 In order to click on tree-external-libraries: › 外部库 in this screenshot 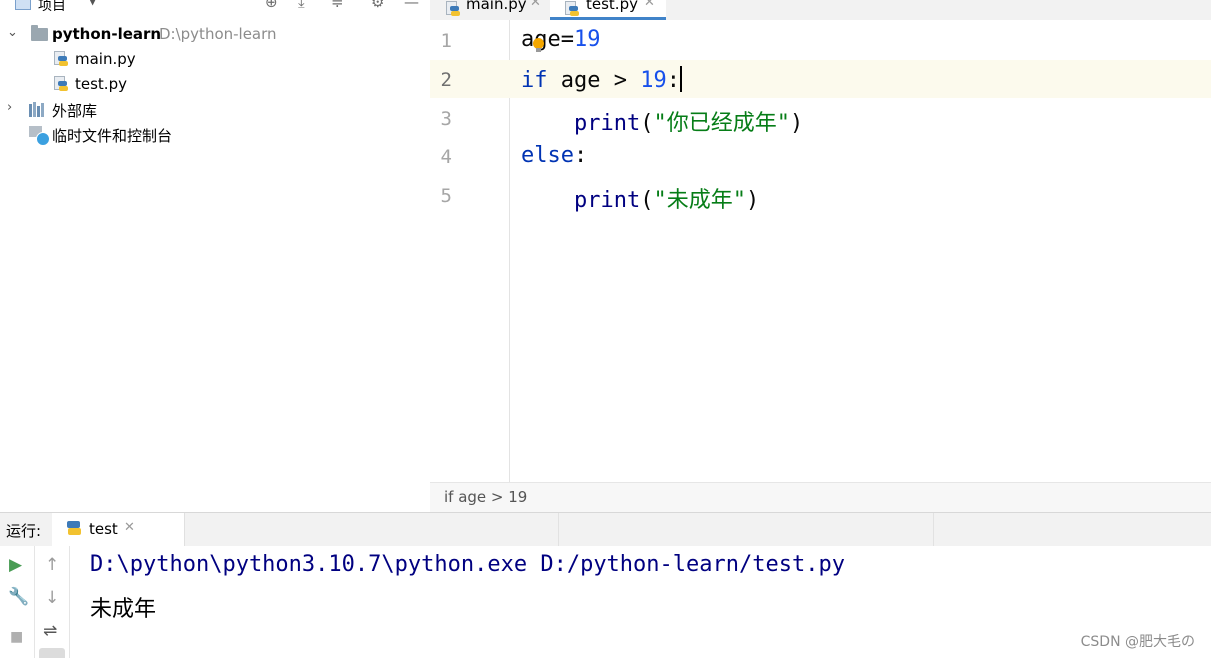, I will do `click(215, 110)`.